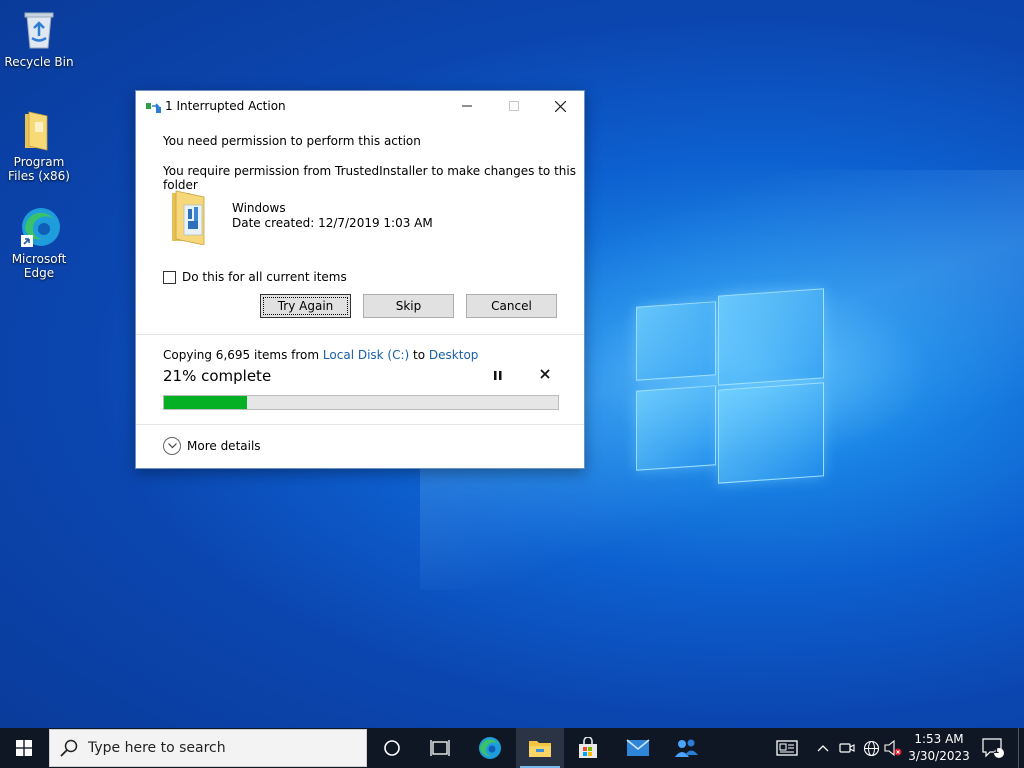  I want to click on notification-count: 1, so click(996, 751).